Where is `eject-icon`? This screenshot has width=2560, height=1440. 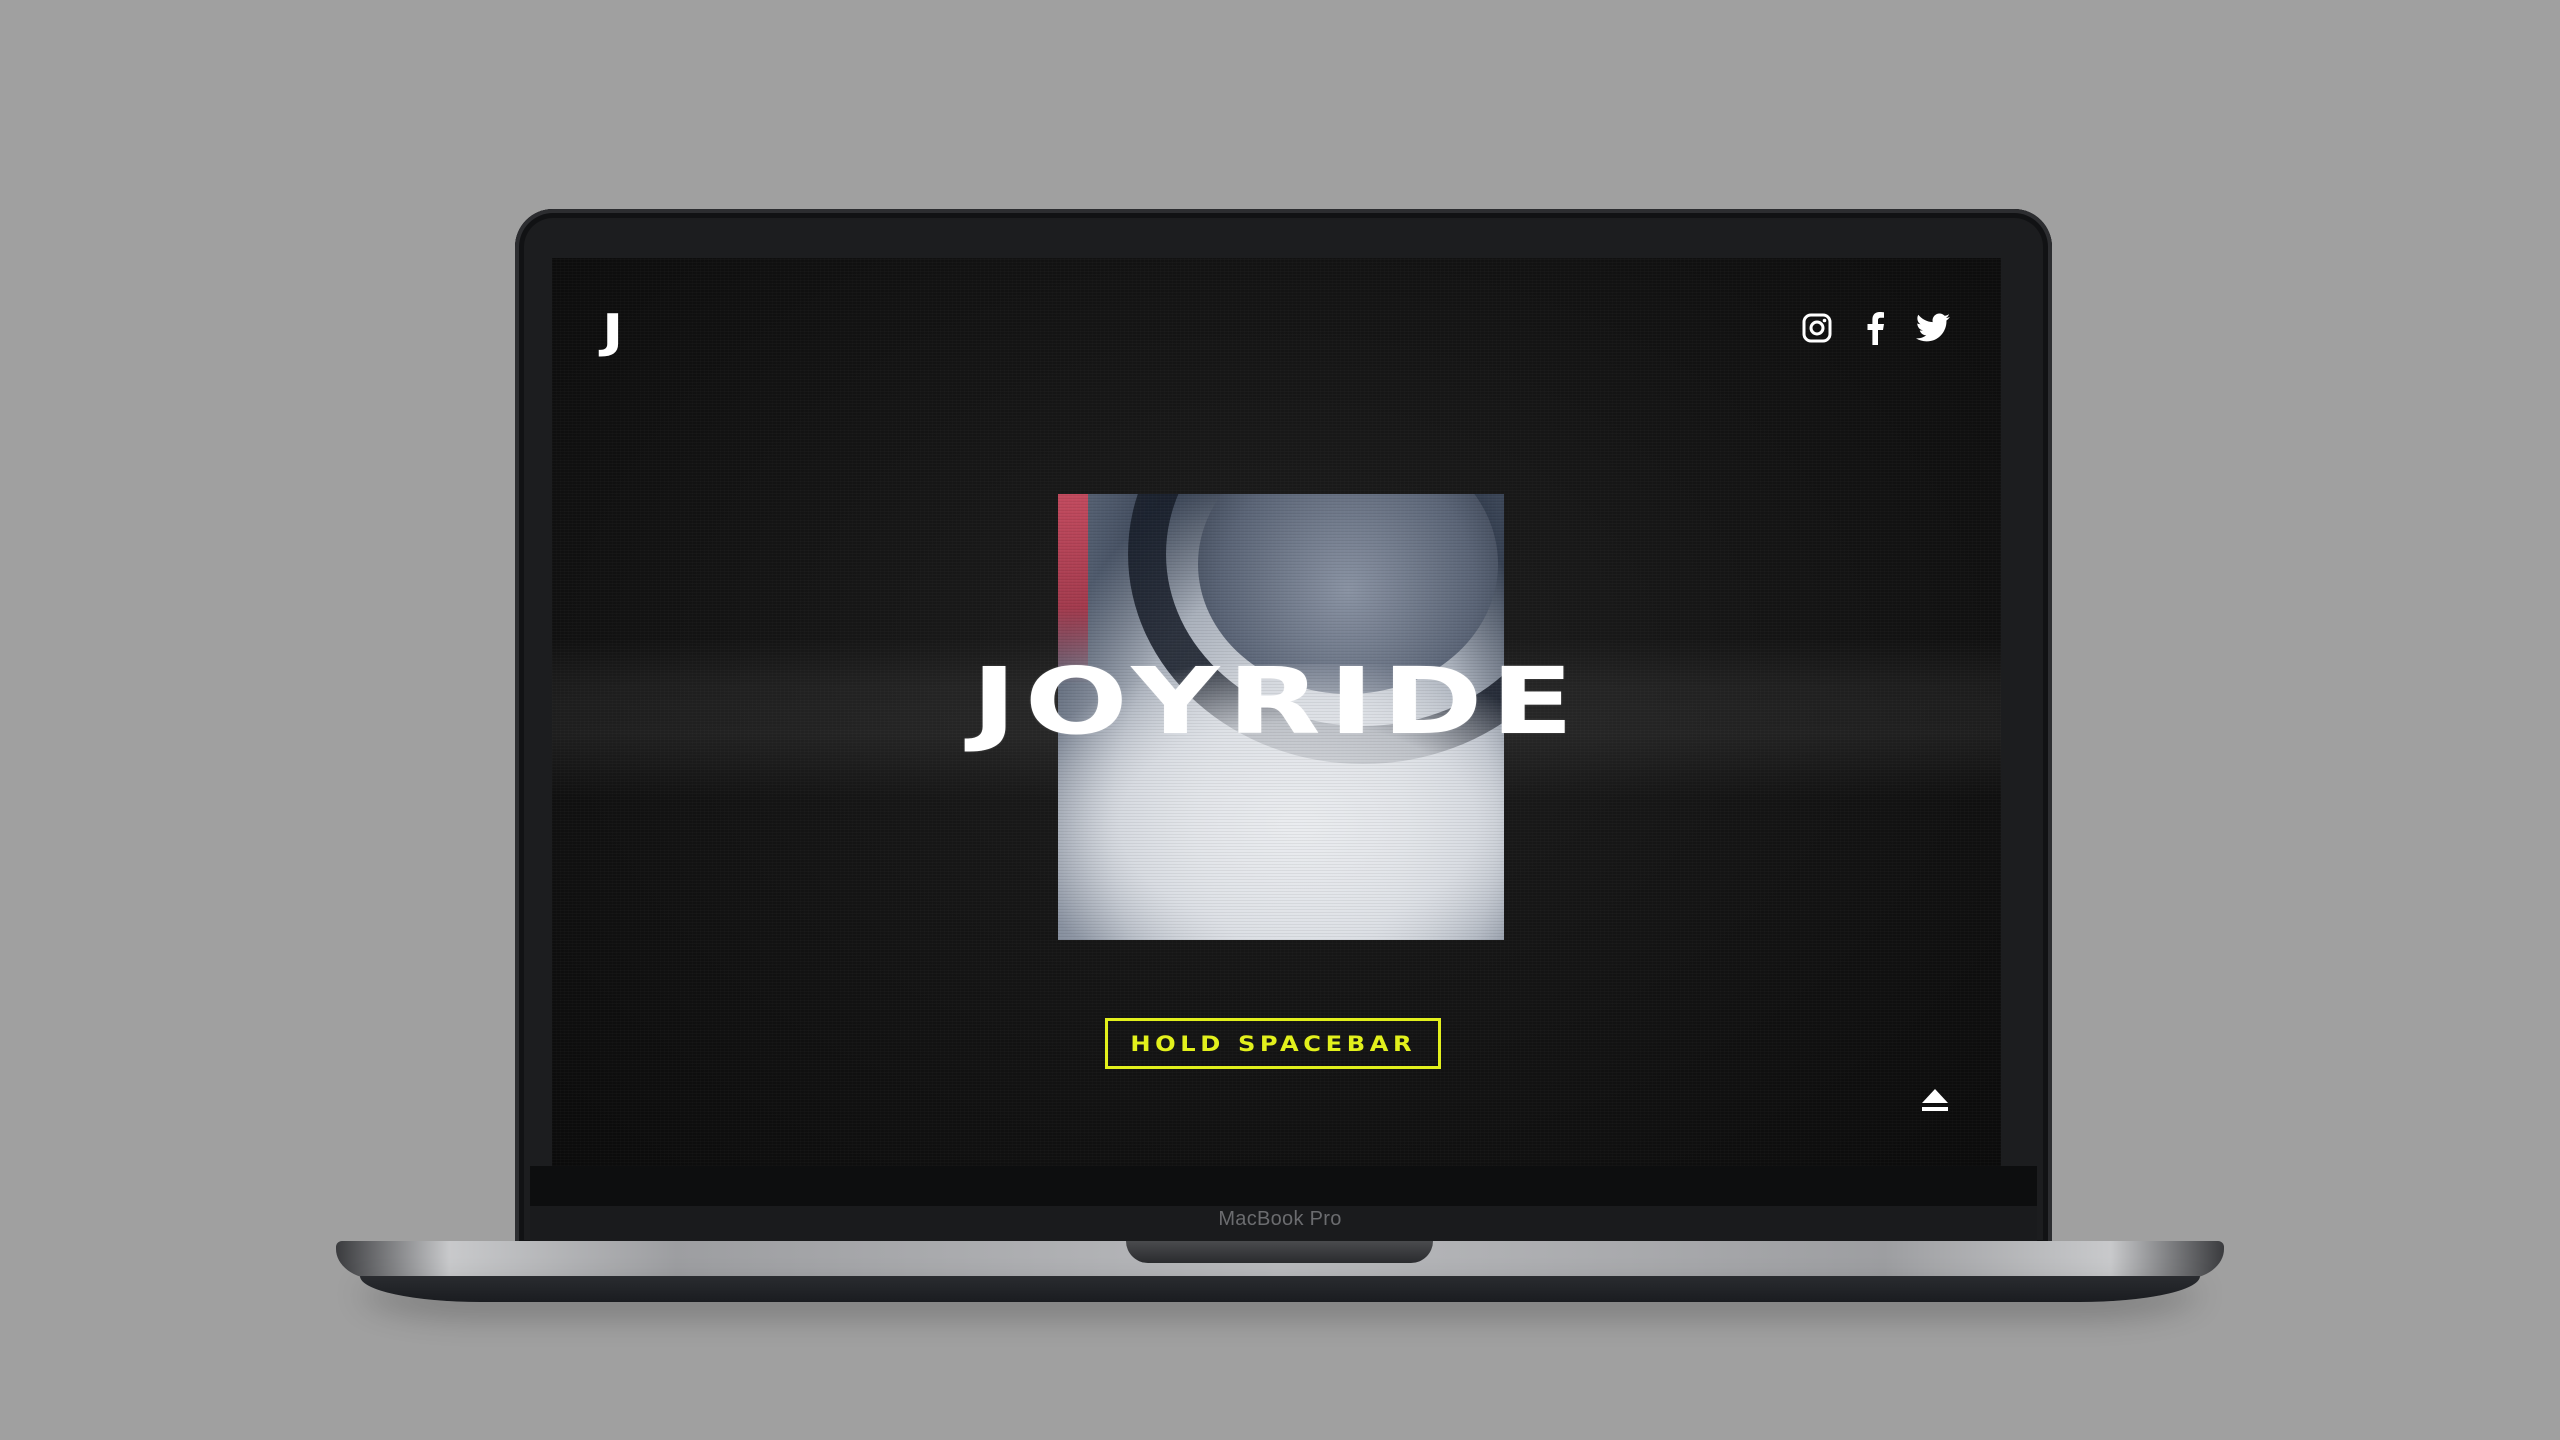
eject-icon is located at coordinates (1935, 1100).